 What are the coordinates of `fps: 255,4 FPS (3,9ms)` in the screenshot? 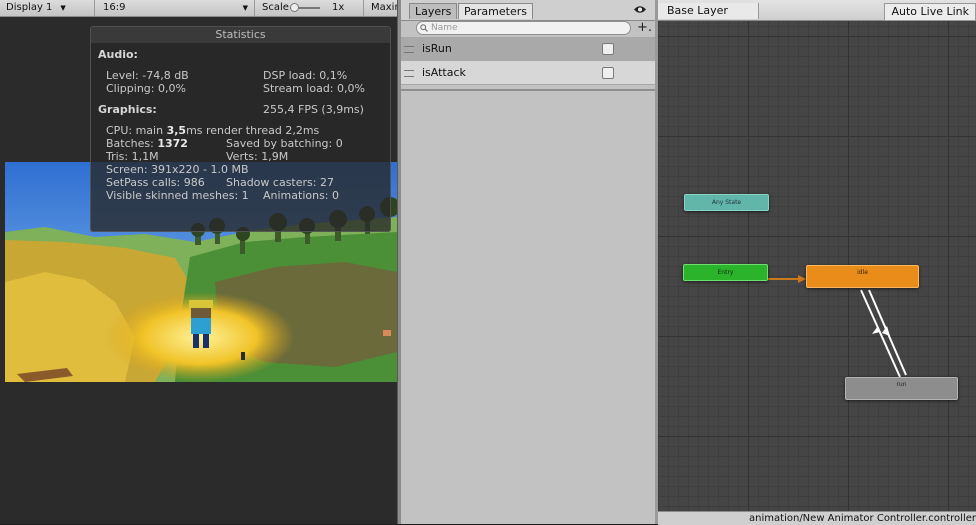 It's located at (313, 109).